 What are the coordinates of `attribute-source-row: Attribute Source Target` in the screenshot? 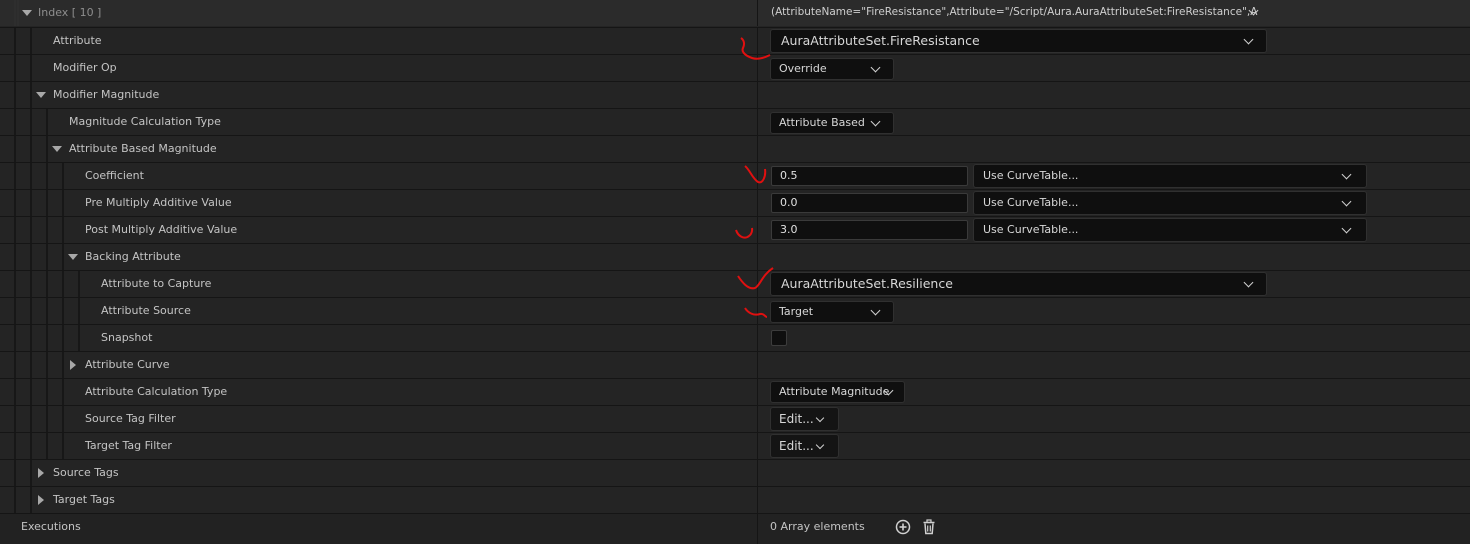 It's located at (735, 310).